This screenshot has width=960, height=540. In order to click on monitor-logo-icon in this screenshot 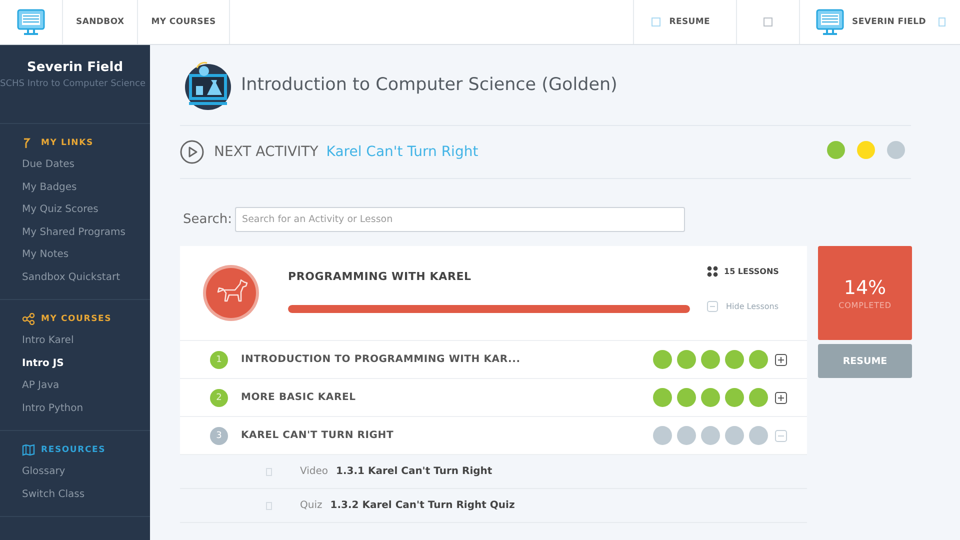, I will do `click(31, 22)`.